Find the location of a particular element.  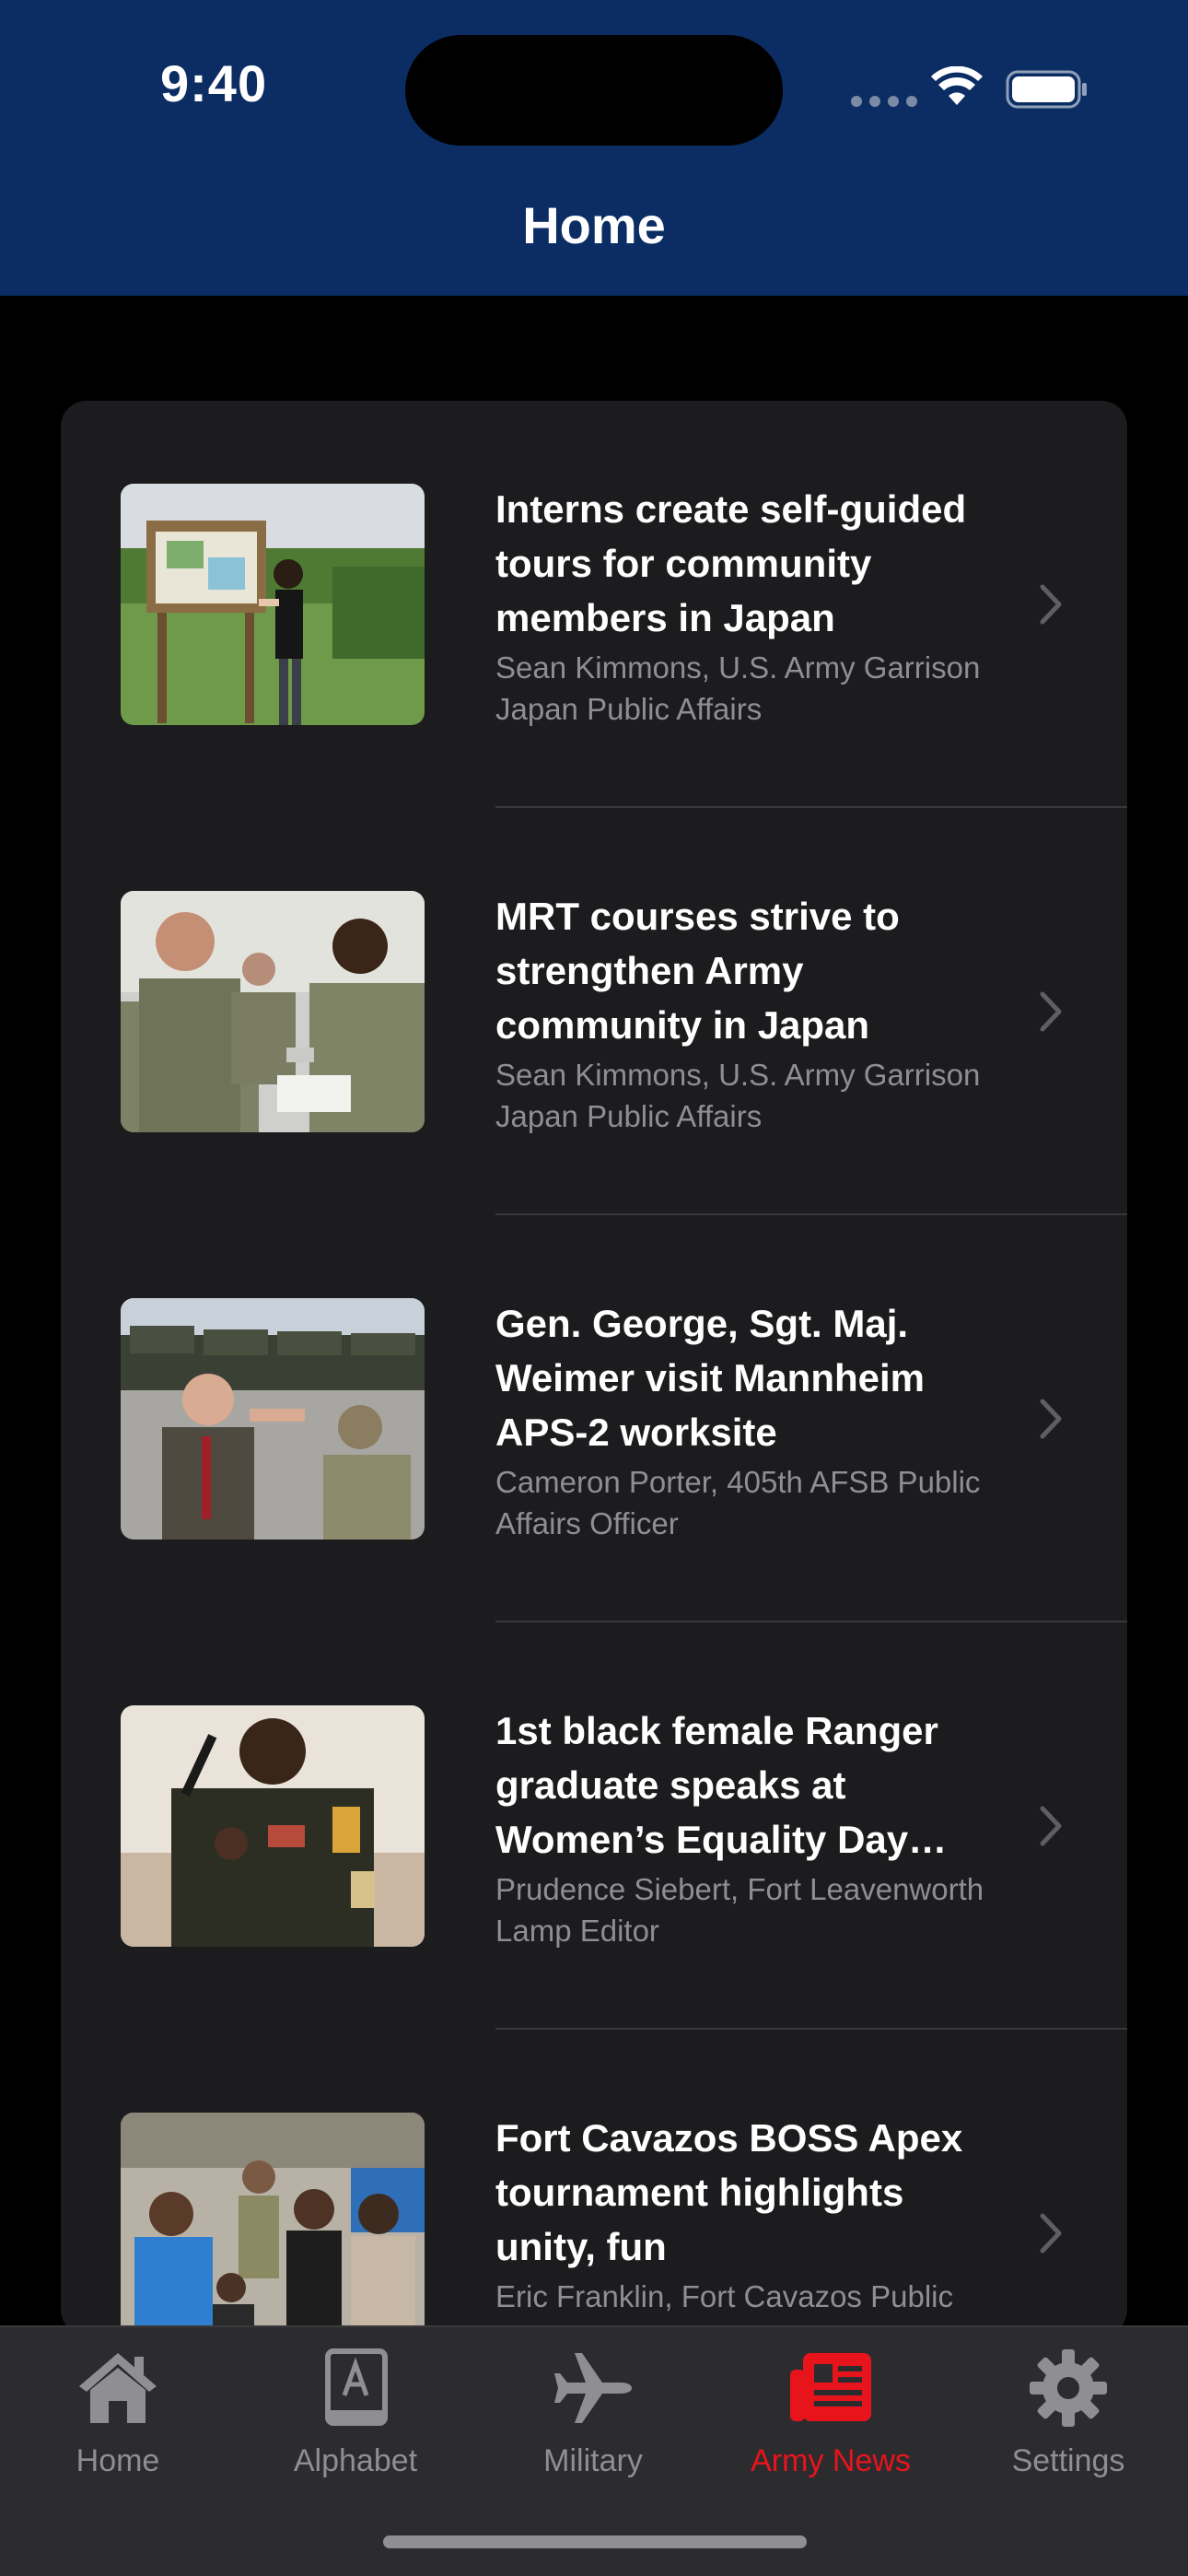

tab-settings: Settings is located at coordinates (1068, 2427).